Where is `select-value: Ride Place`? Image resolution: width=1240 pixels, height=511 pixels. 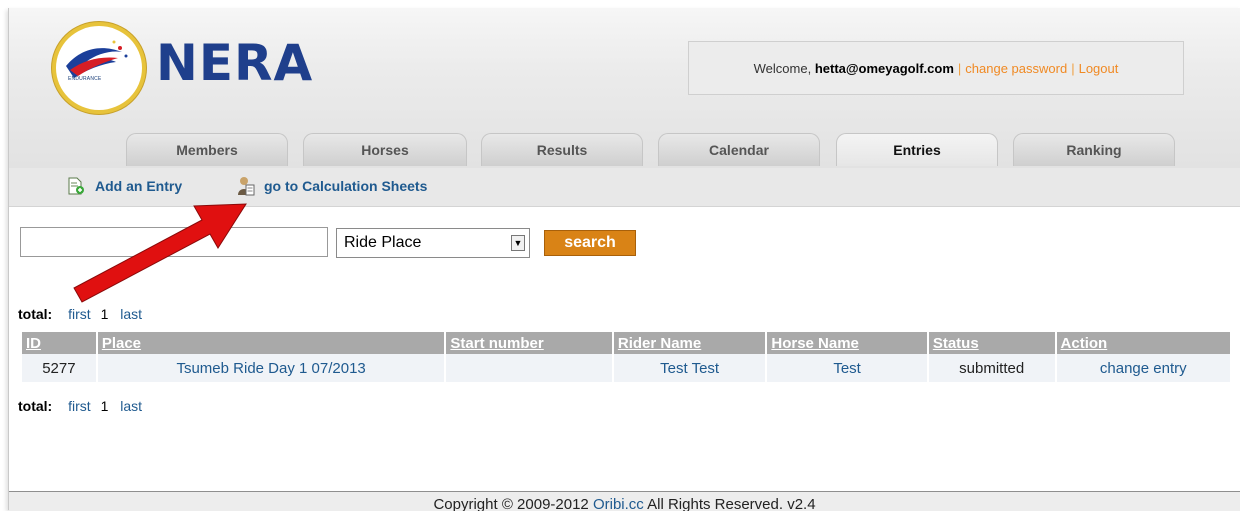
select-value: Ride Place is located at coordinates (383, 242).